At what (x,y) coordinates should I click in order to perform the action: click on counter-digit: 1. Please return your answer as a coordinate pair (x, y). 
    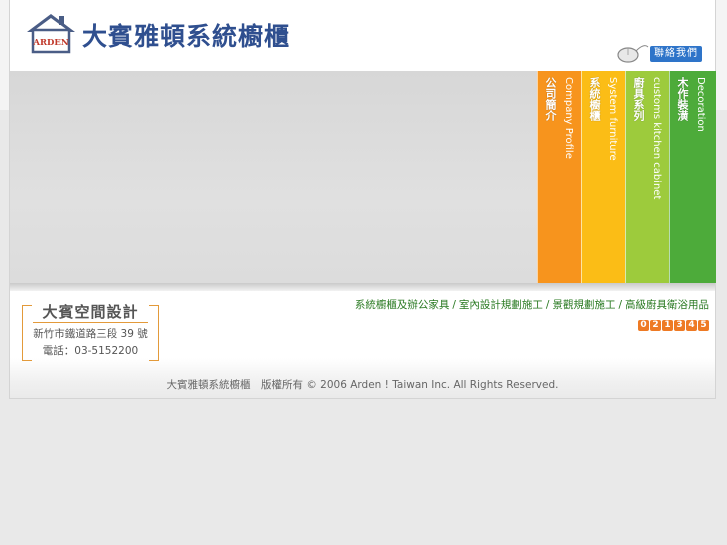
    Looking at the image, I should click on (667, 325).